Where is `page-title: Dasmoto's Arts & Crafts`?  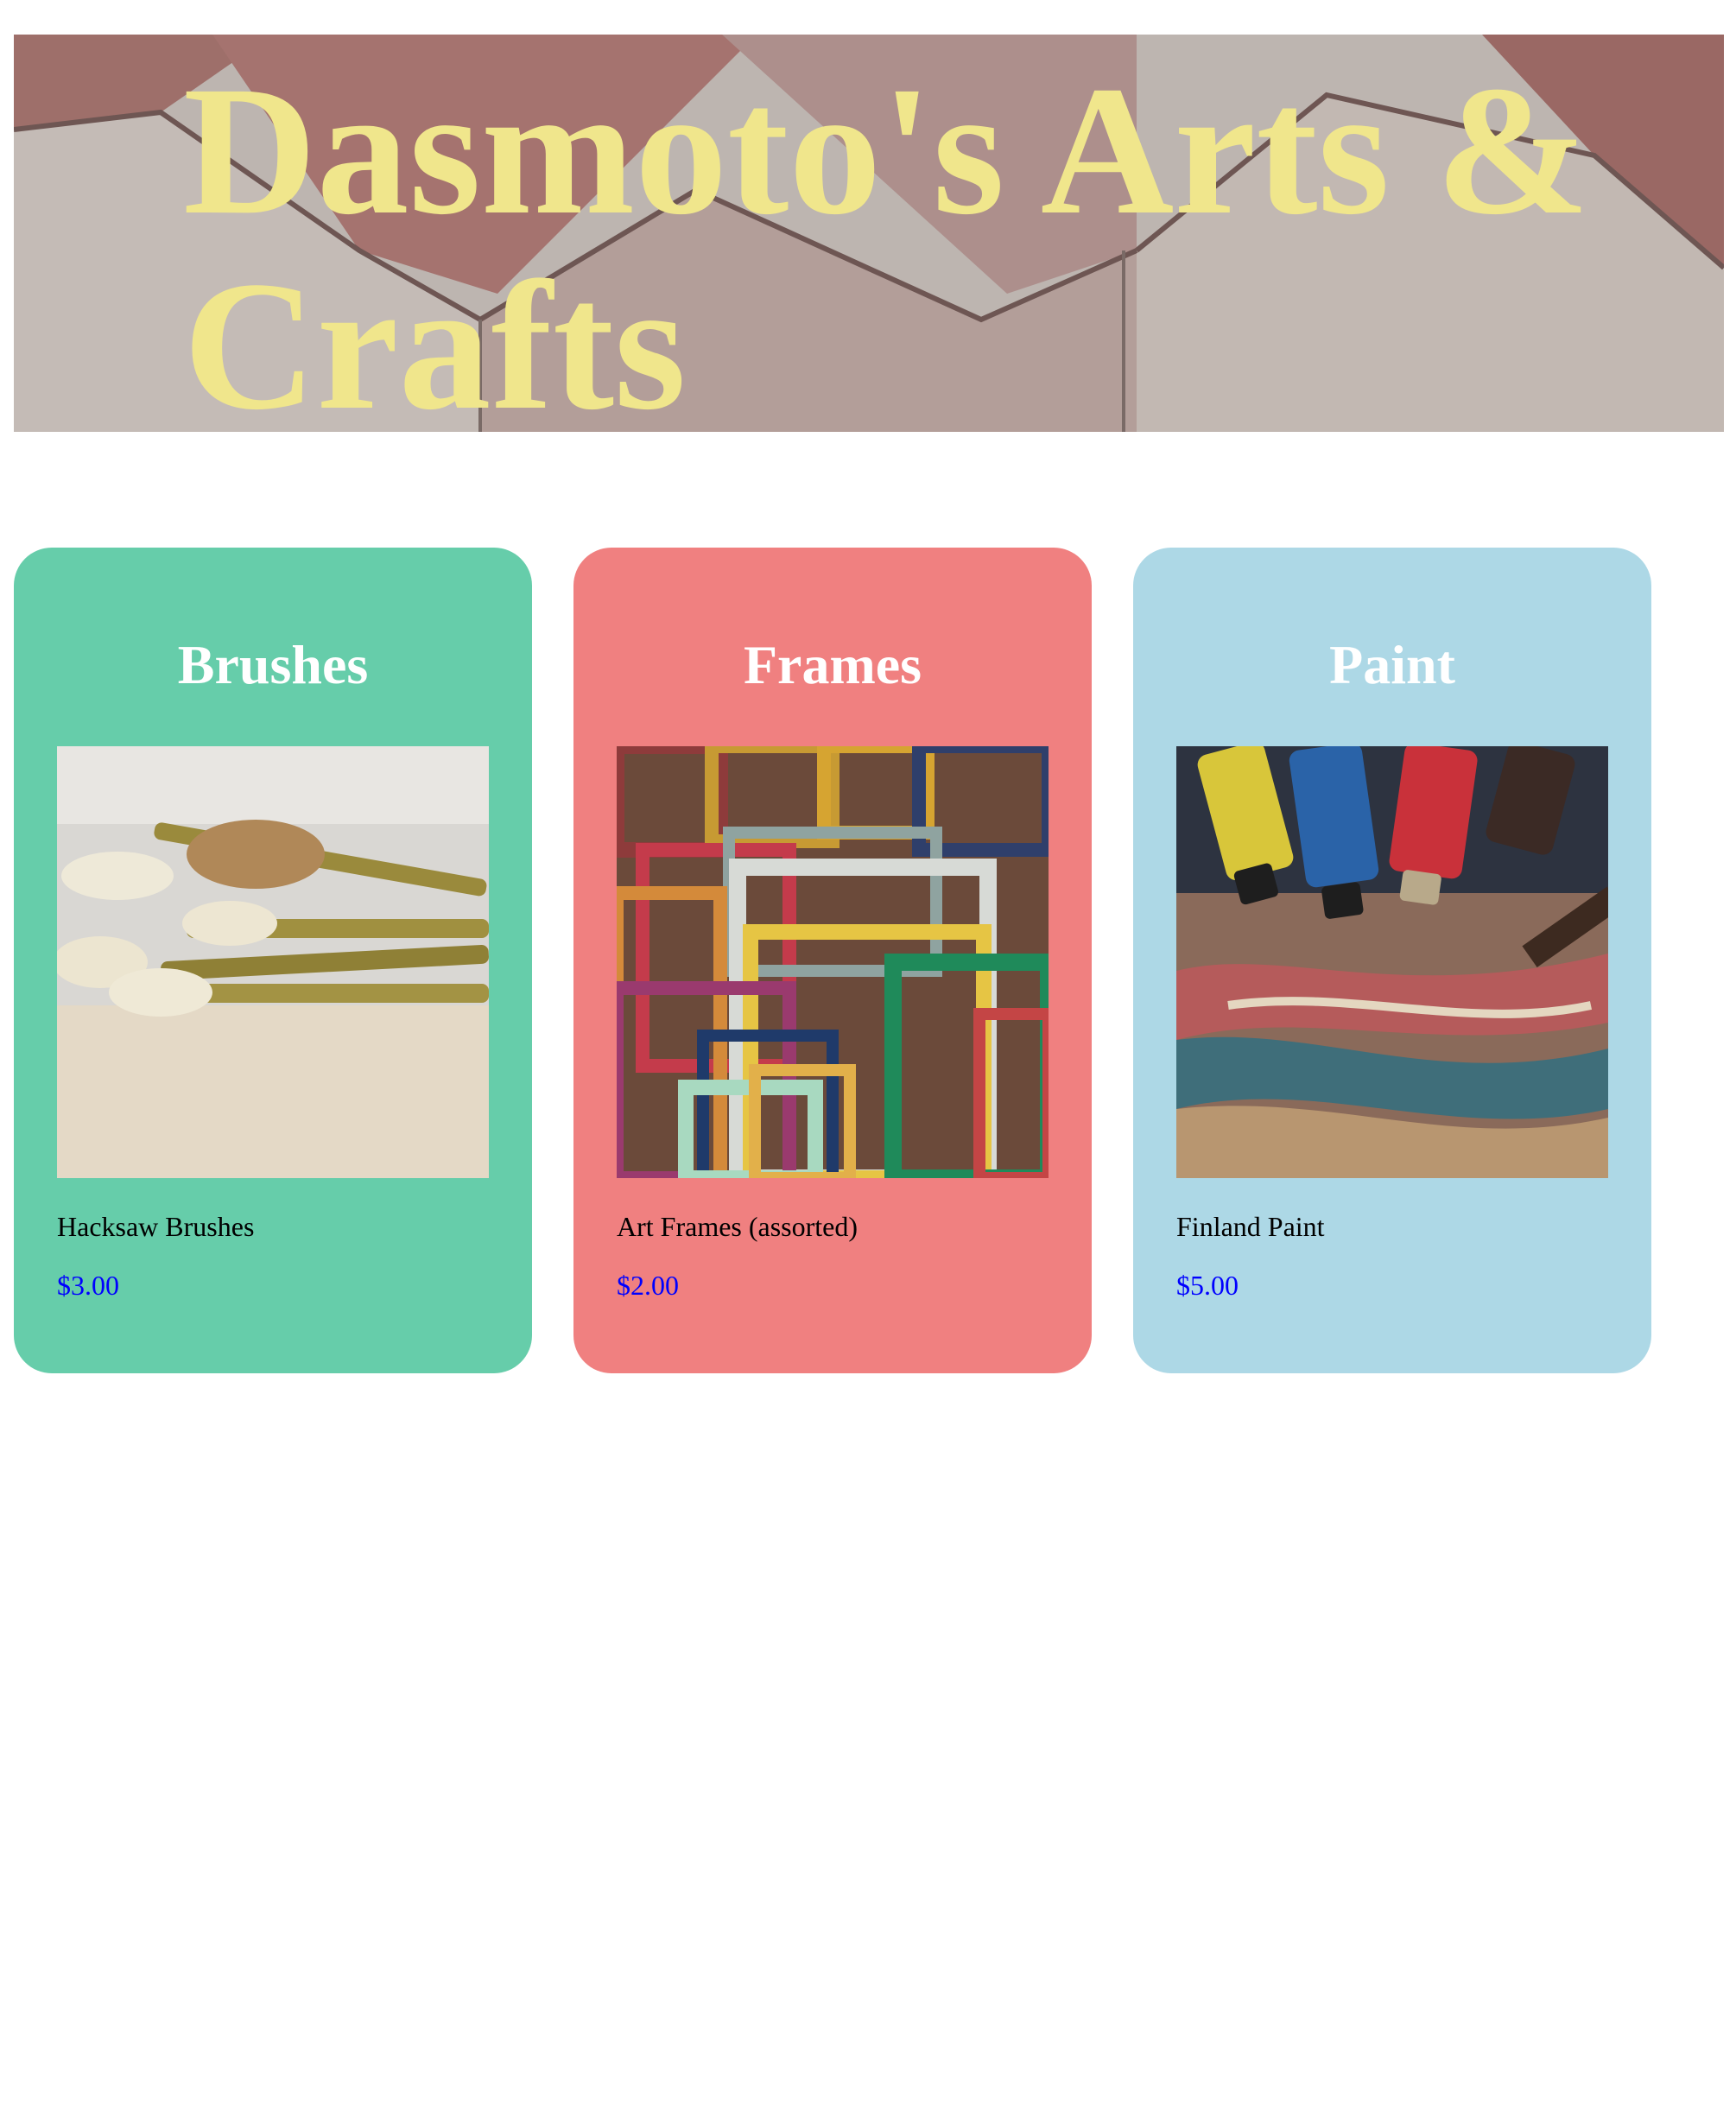 page-title: Dasmoto's Arts & Crafts is located at coordinates (886, 241).